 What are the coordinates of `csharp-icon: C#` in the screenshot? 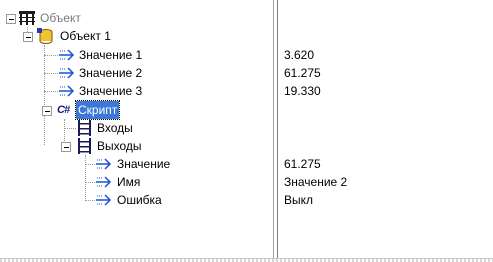 It's located at (63, 110).